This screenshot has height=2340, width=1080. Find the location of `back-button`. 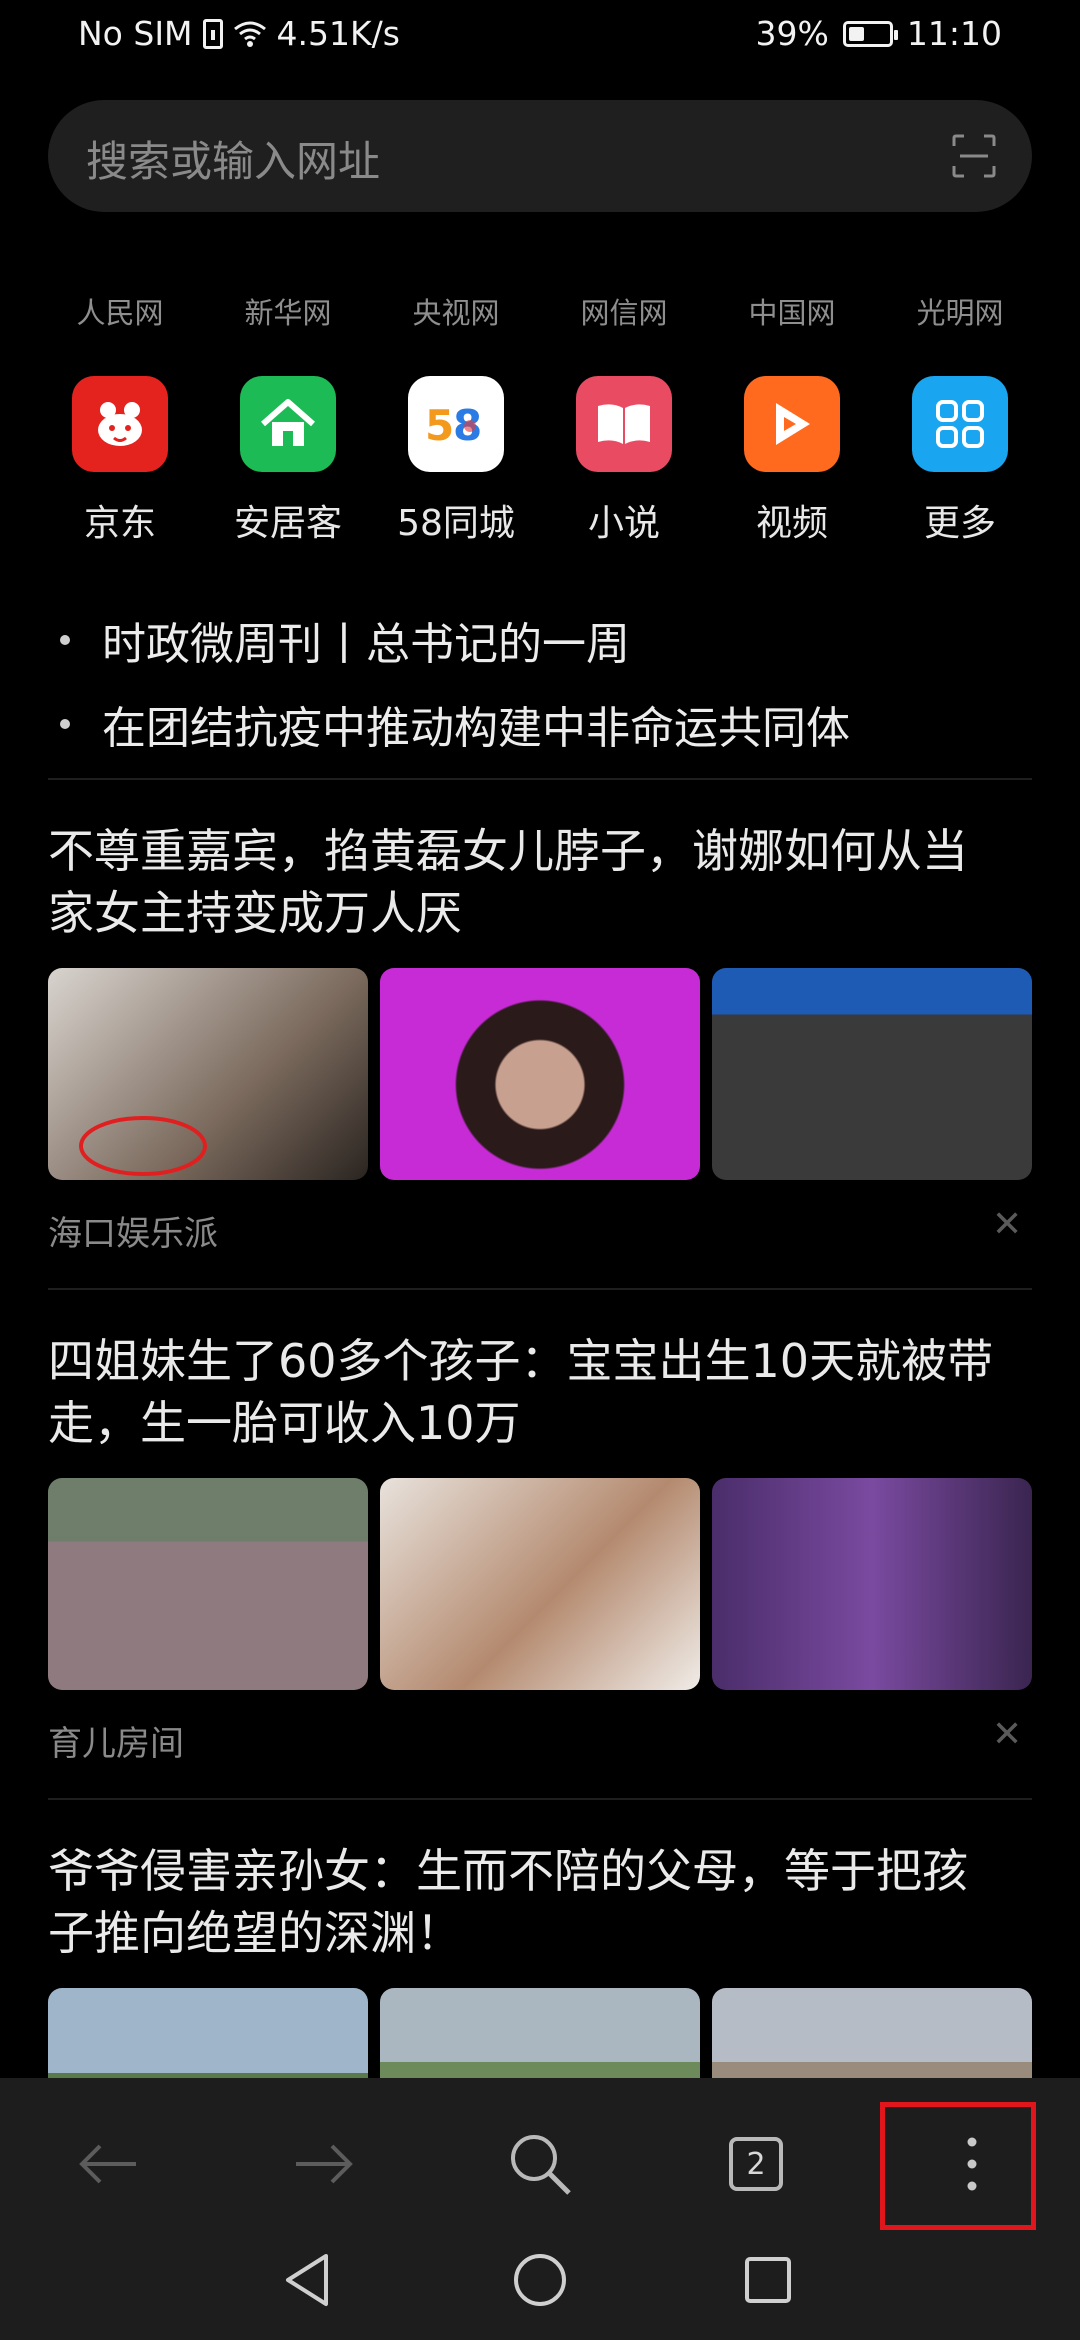

back-button is located at coordinates (108, 2164).